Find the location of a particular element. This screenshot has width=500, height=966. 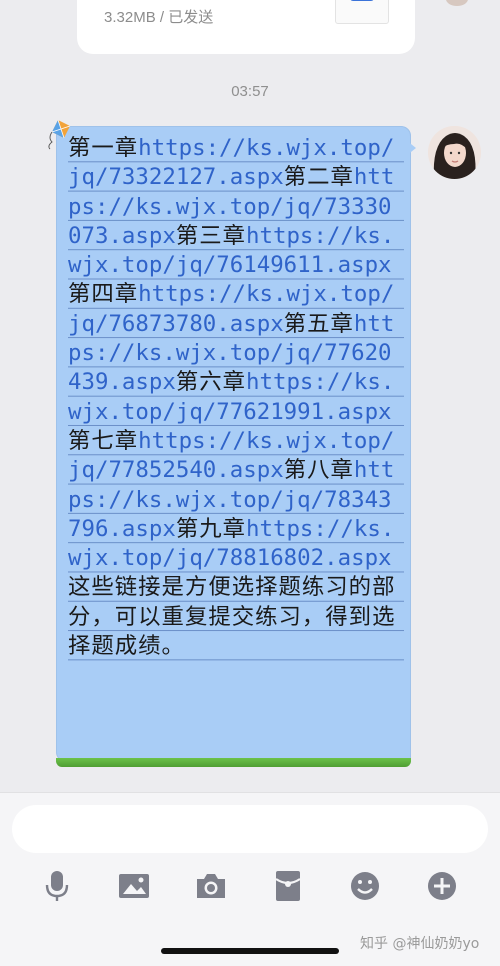

share-file-icon is located at coordinates (362, 12).